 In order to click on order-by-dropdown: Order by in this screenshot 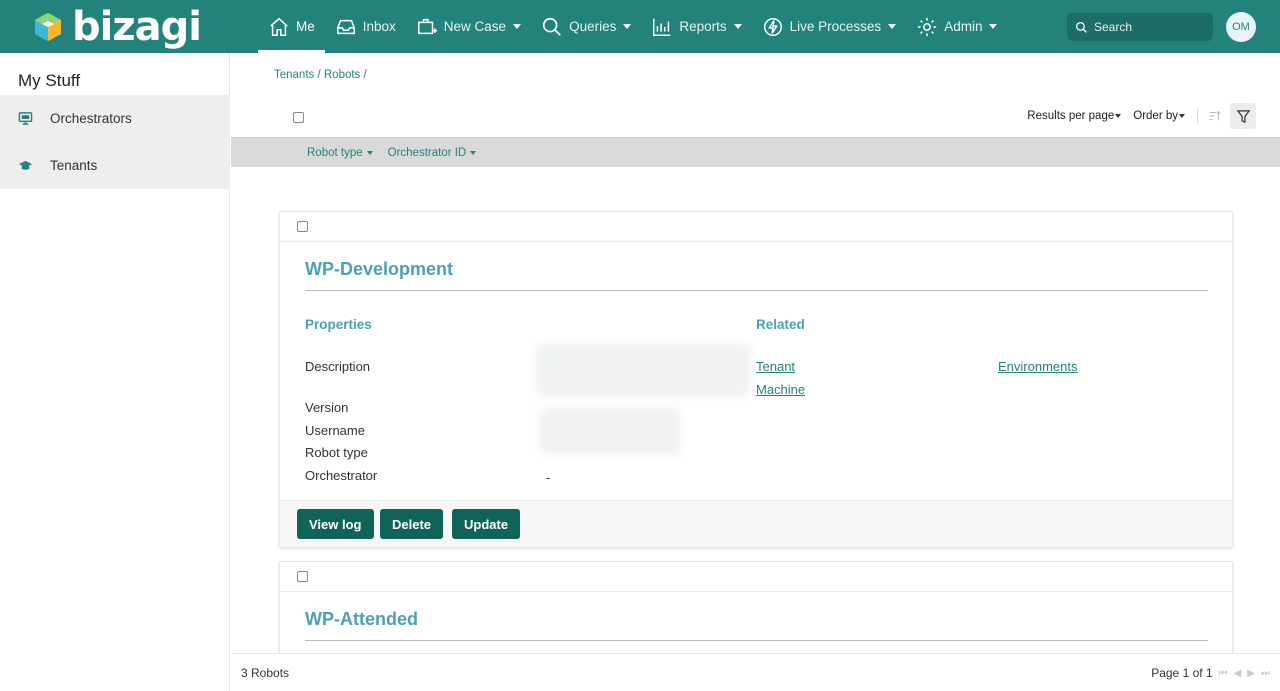, I will do `click(1159, 116)`.